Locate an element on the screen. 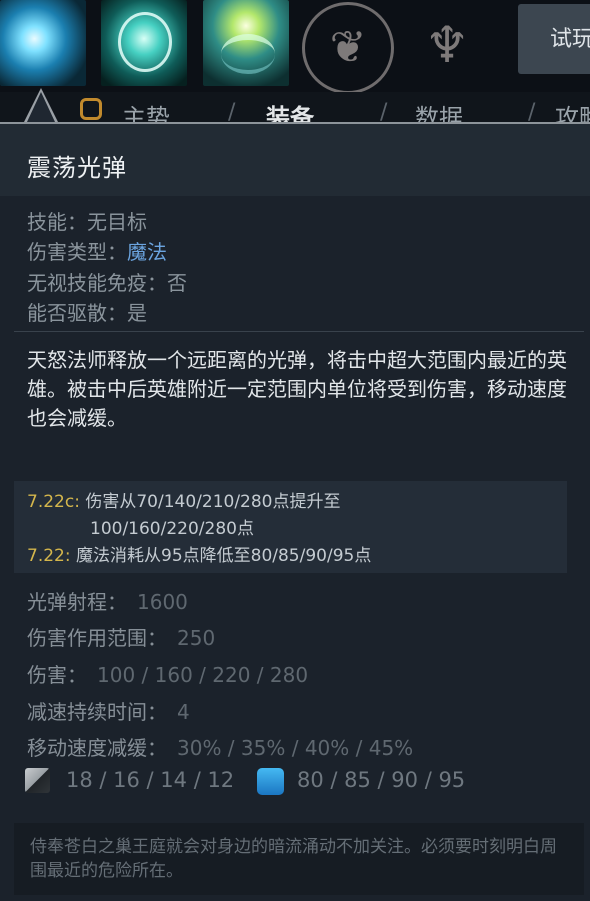 The image size is (590, 901). ability-icon-mystic-flare is located at coordinates (246, 43).